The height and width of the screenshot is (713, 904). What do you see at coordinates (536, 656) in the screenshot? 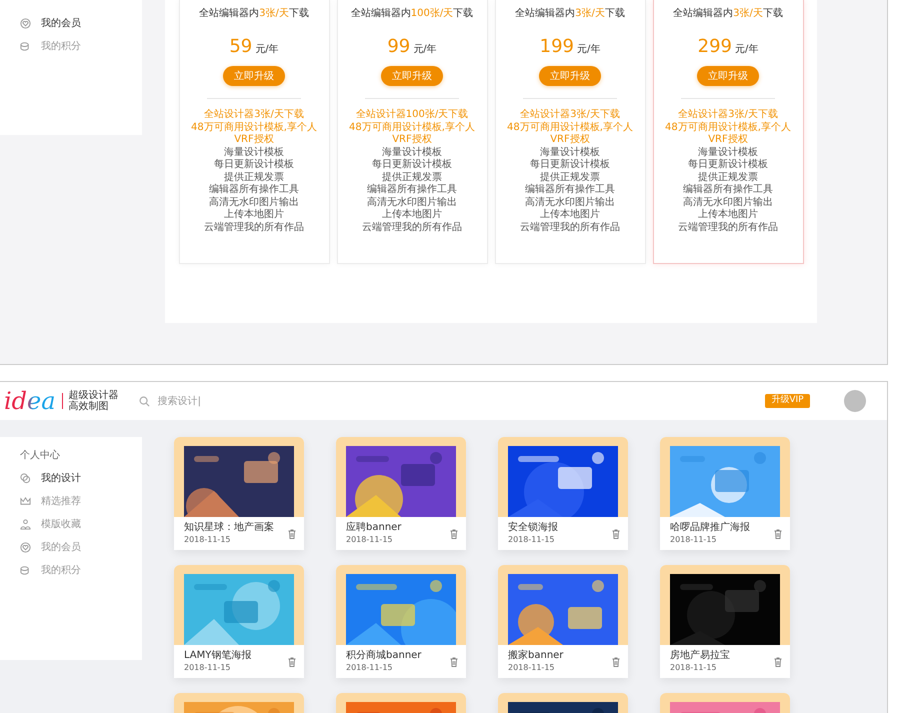
I see `design-title: 搬家banner` at bounding box center [536, 656].